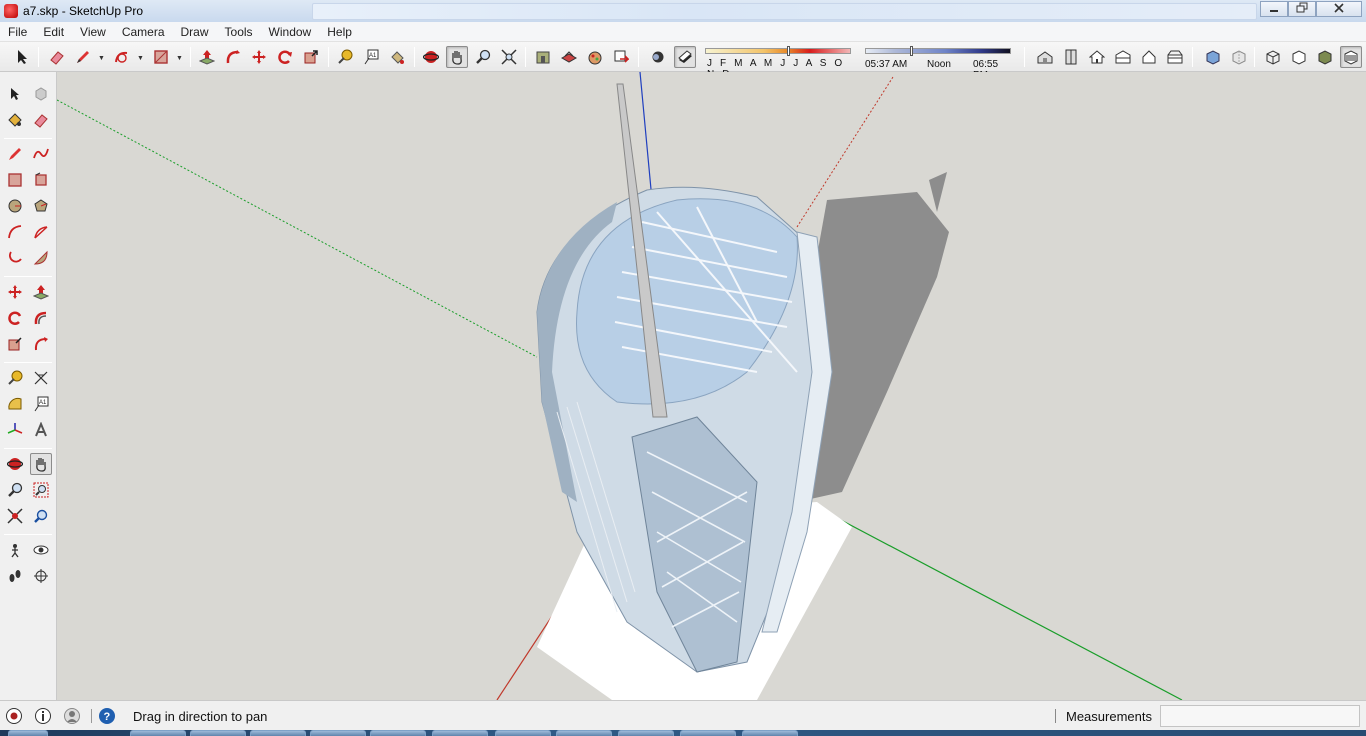 The width and height of the screenshot is (1366, 736). What do you see at coordinates (140, 58) in the screenshot?
I see `arc-dropdown-arrow: ▼` at bounding box center [140, 58].